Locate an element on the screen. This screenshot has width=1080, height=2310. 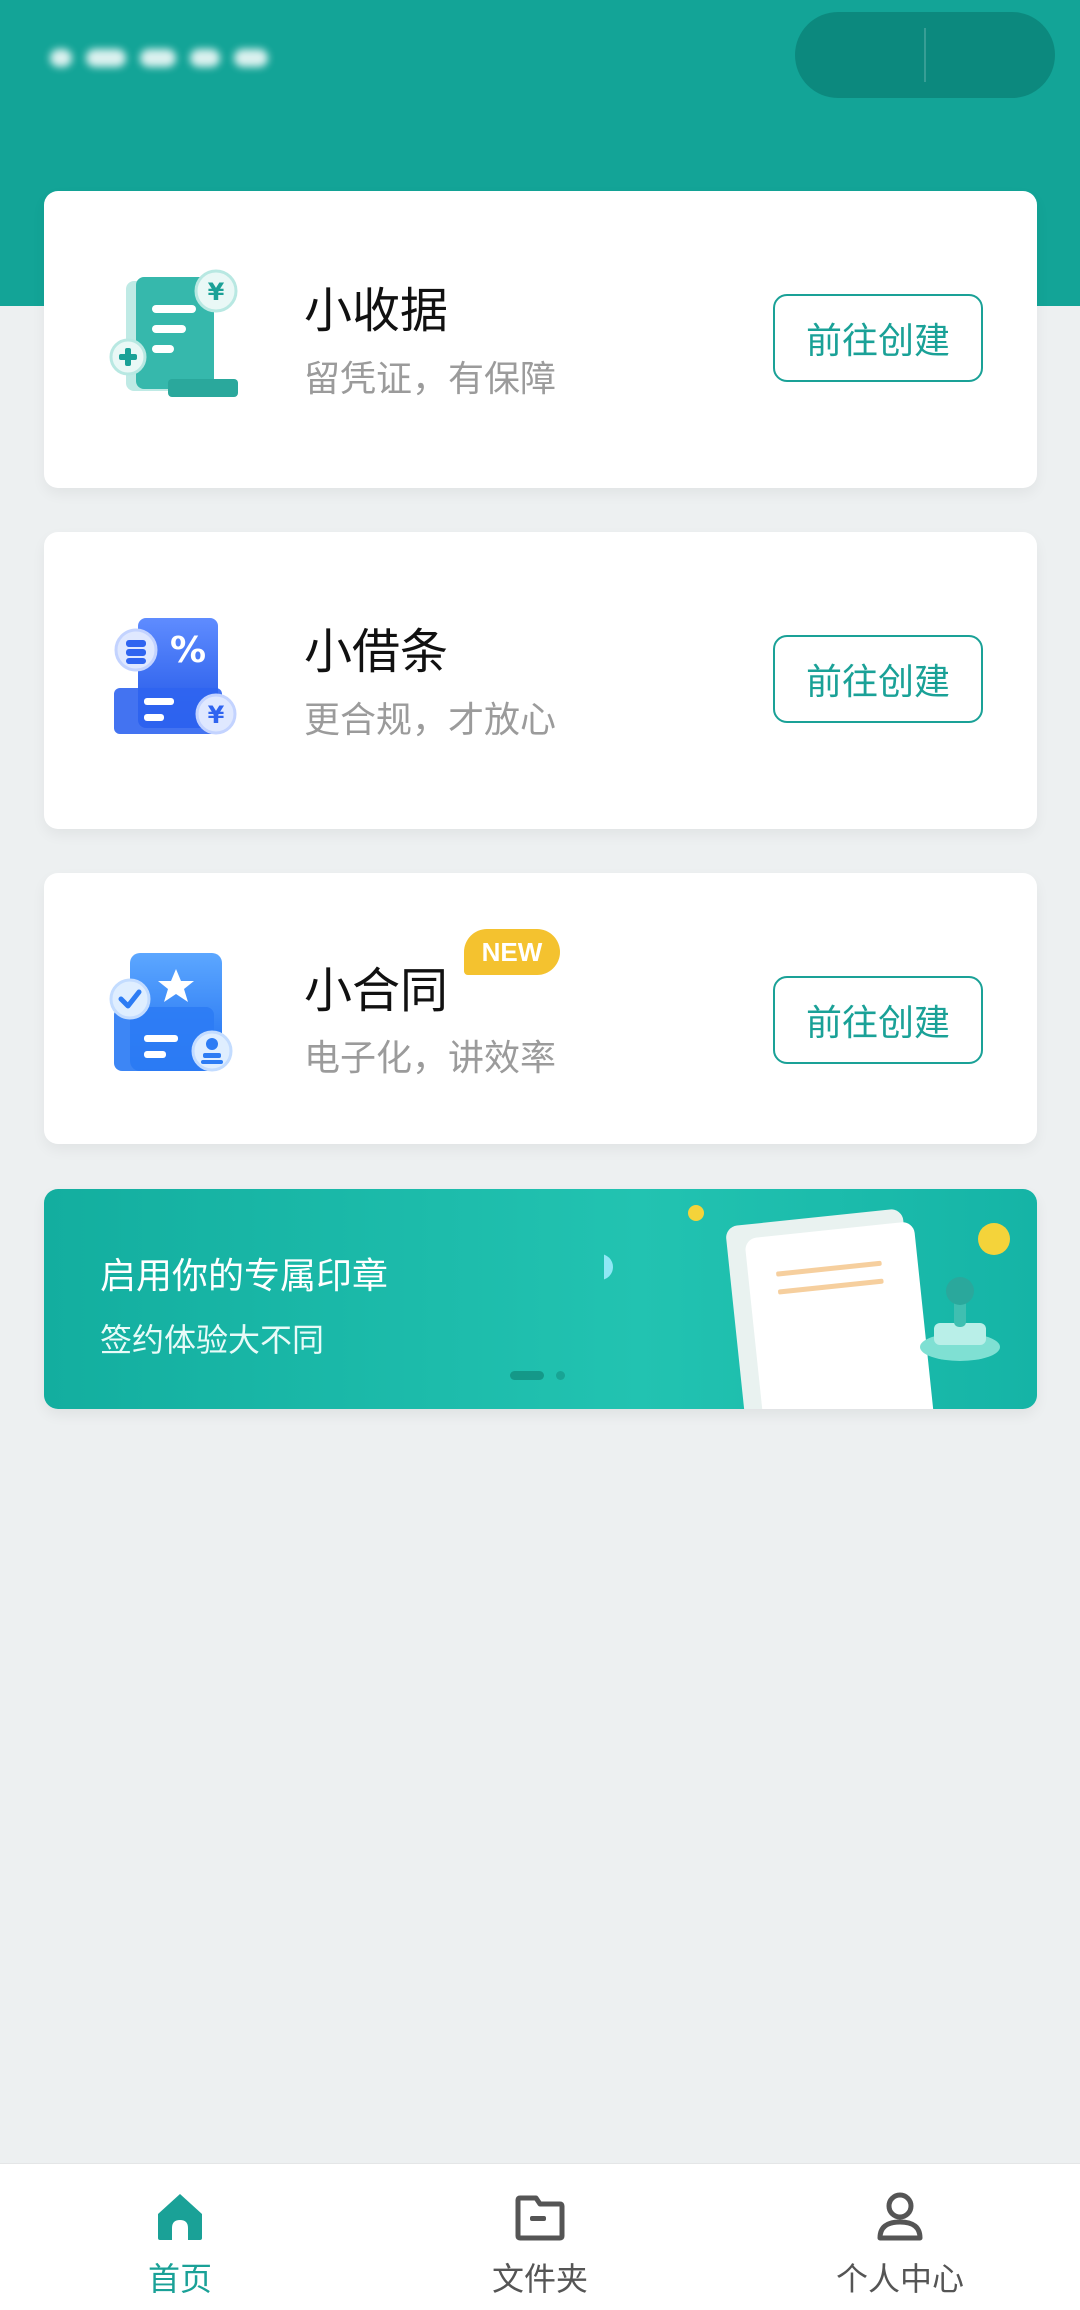
iou-icon: % ¥ is located at coordinates (178, 680).